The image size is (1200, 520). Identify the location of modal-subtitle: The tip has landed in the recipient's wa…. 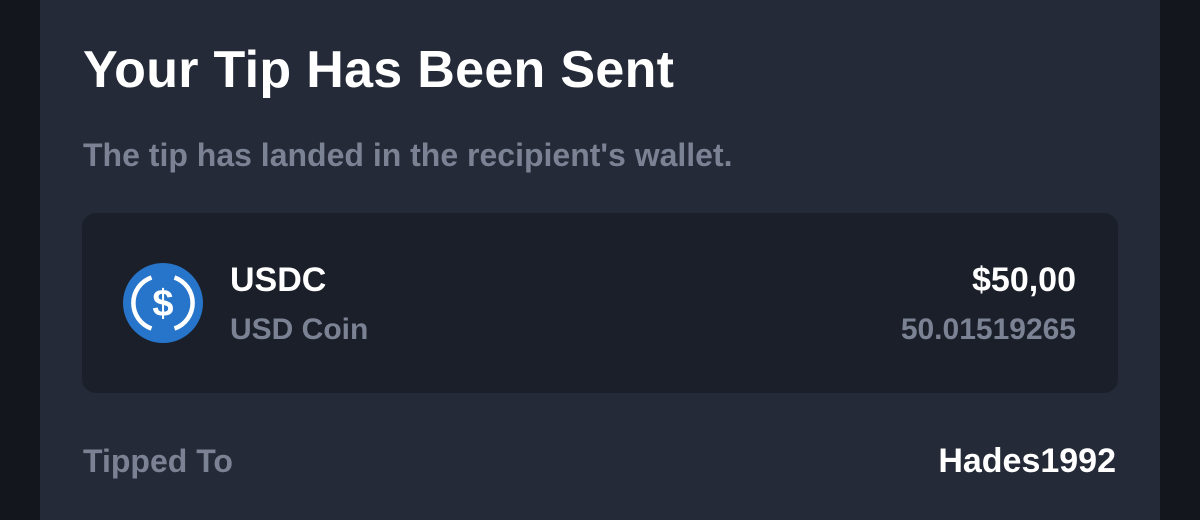
(408, 155).